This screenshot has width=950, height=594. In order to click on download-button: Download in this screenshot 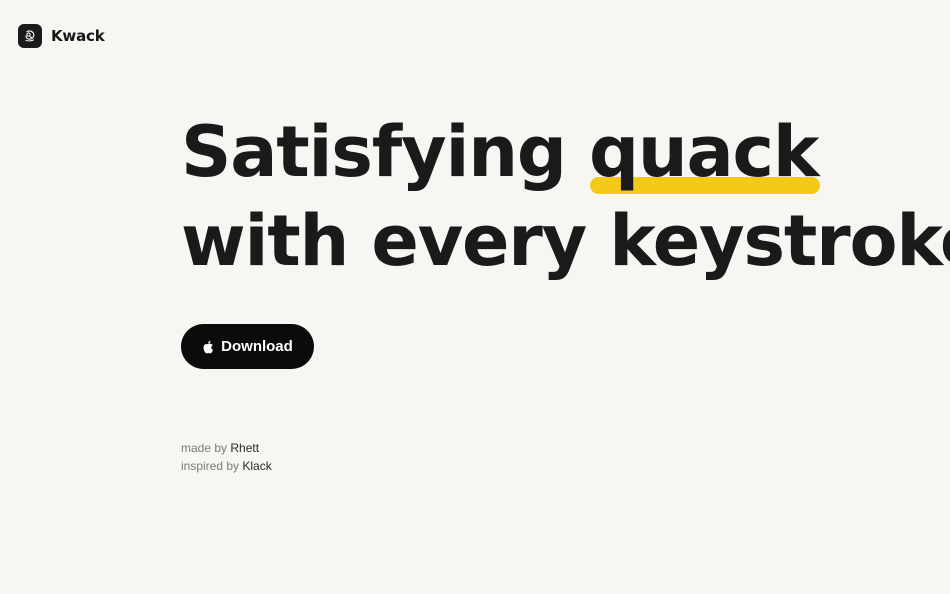, I will do `click(247, 346)`.